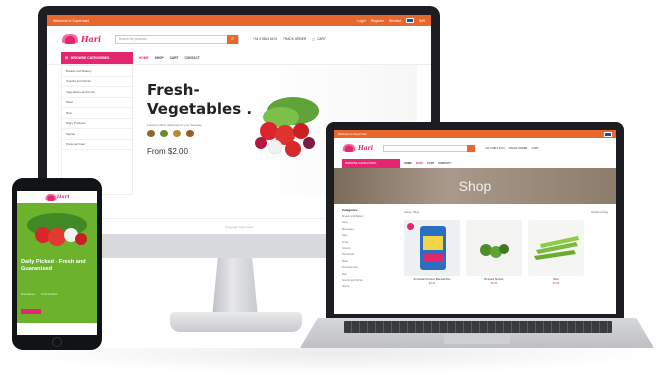 The height and width of the screenshot is (392, 670). I want to click on okra-image, so click(556, 248).